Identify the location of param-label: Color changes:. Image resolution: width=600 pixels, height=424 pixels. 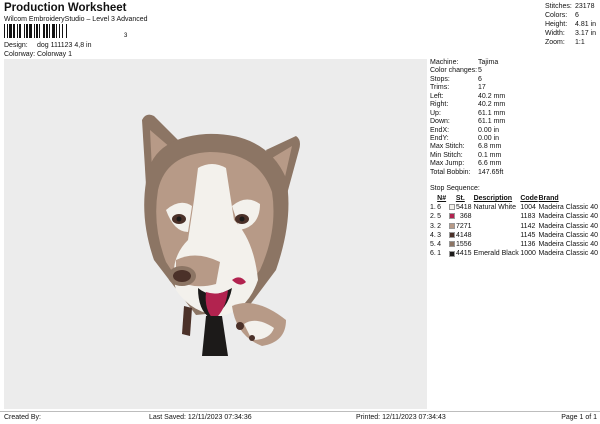
(454, 71).